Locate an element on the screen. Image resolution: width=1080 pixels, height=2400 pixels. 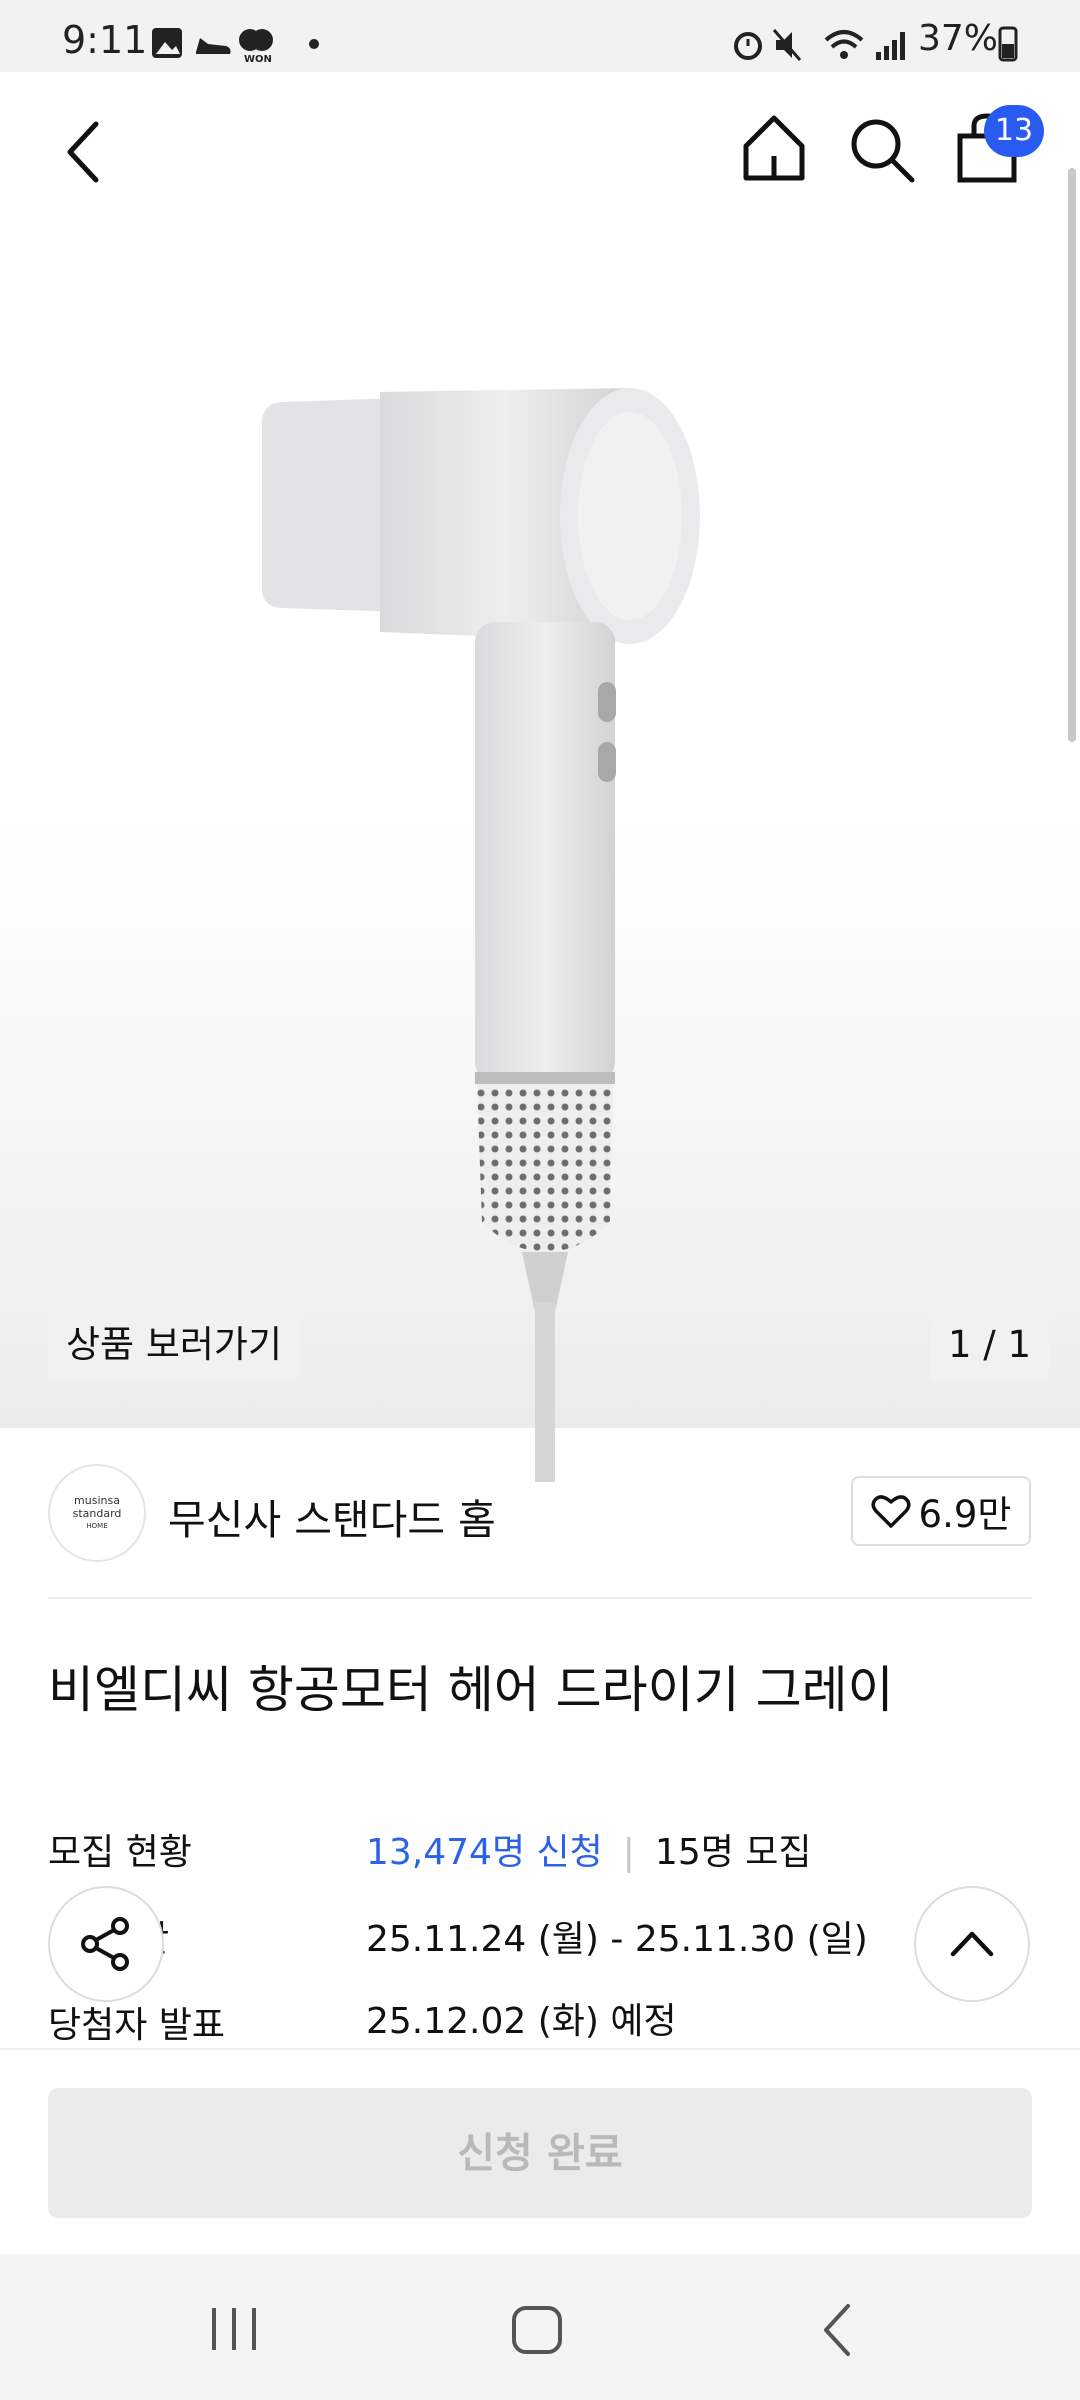
share-button is located at coordinates (106, 1944).